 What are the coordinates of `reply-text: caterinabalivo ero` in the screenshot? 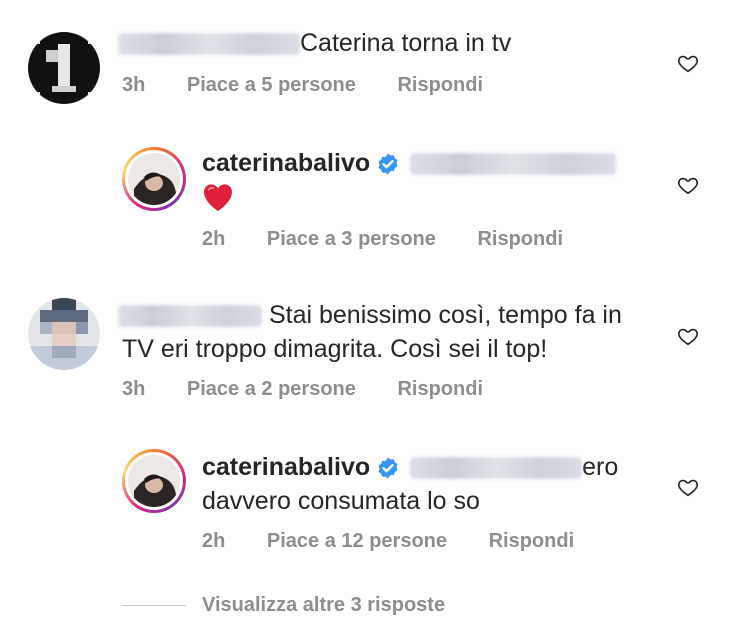 It's located at (410, 467).